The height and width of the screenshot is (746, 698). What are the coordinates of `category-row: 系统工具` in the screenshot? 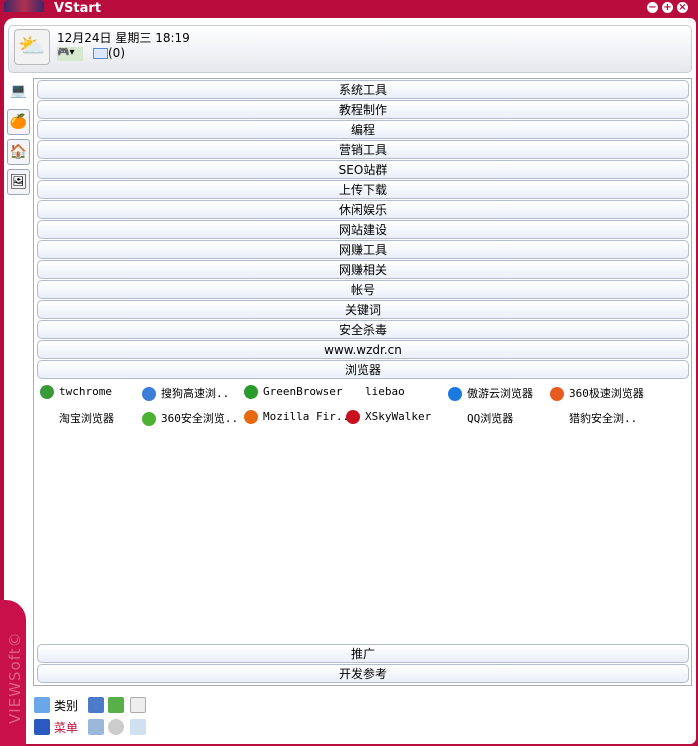 It's located at (363, 89).